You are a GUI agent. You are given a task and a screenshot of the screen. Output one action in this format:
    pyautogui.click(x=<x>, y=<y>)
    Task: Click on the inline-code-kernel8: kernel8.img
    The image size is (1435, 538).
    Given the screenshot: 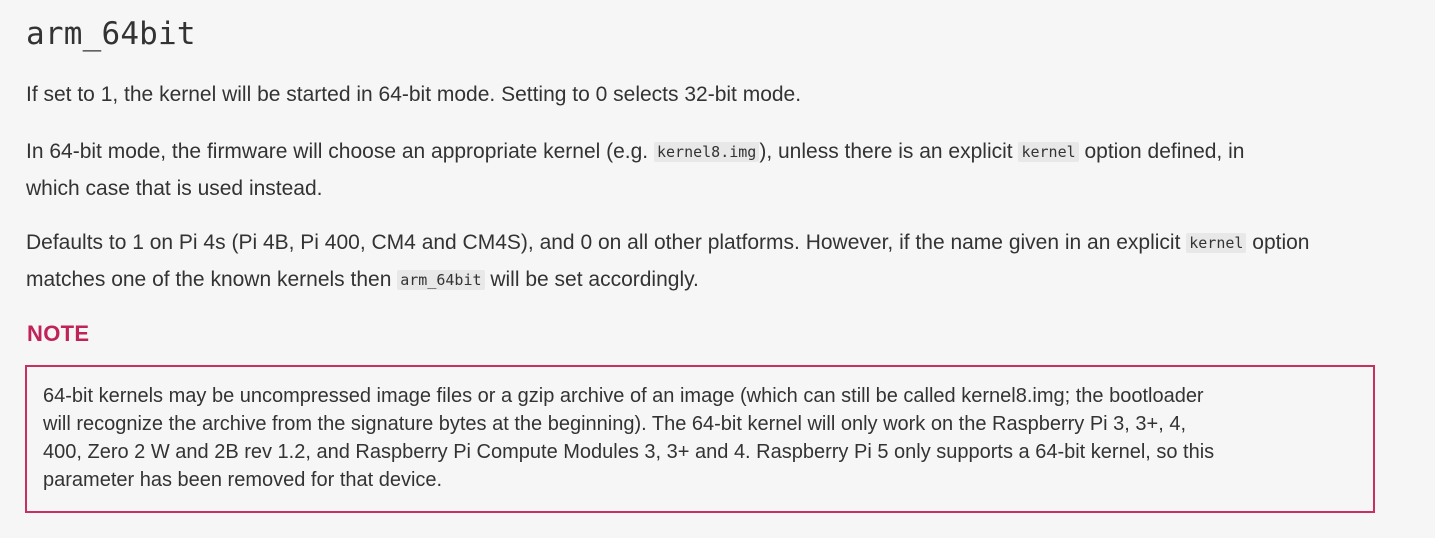 What is the action you would take?
    pyautogui.click(x=706, y=152)
    